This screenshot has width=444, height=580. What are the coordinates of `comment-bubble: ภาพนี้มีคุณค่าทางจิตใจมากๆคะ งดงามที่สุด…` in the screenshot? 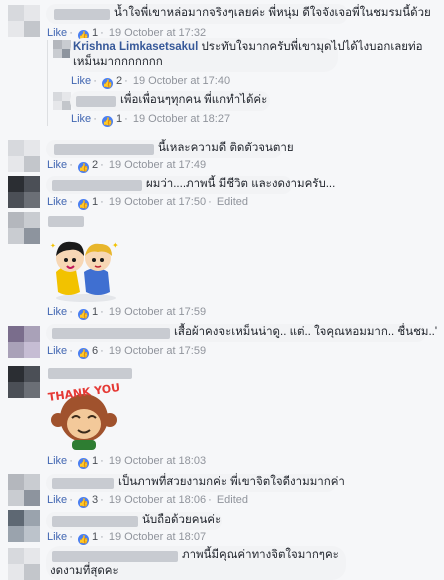 It's located at (196, 563).